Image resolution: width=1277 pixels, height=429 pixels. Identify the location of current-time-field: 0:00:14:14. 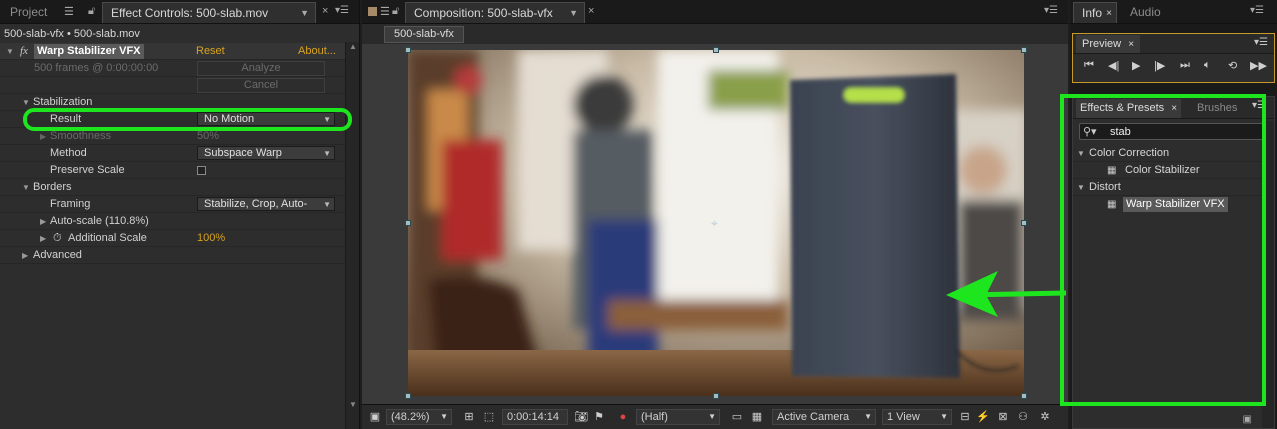
(535, 417).